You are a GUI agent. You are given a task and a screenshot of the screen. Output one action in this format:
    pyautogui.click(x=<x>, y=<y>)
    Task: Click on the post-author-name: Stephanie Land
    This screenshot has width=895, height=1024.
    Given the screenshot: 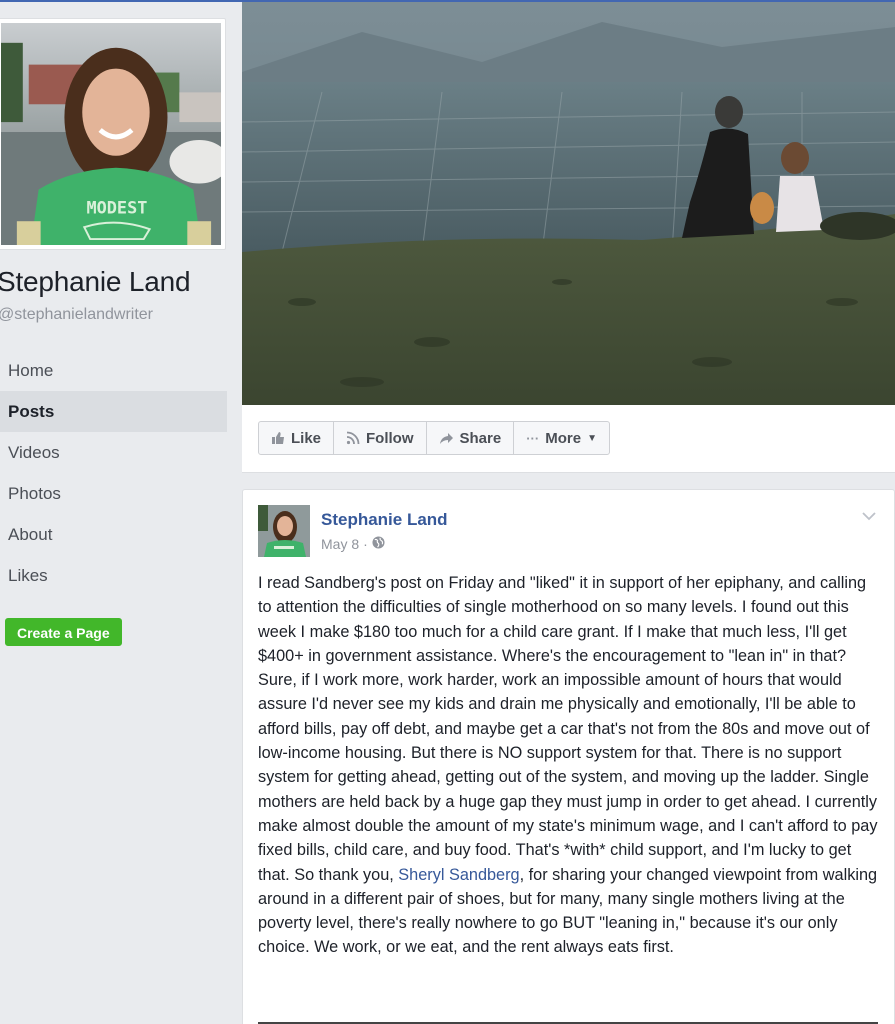 What is the action you would take?
    pyautogui.click(x=384, y=520)
    